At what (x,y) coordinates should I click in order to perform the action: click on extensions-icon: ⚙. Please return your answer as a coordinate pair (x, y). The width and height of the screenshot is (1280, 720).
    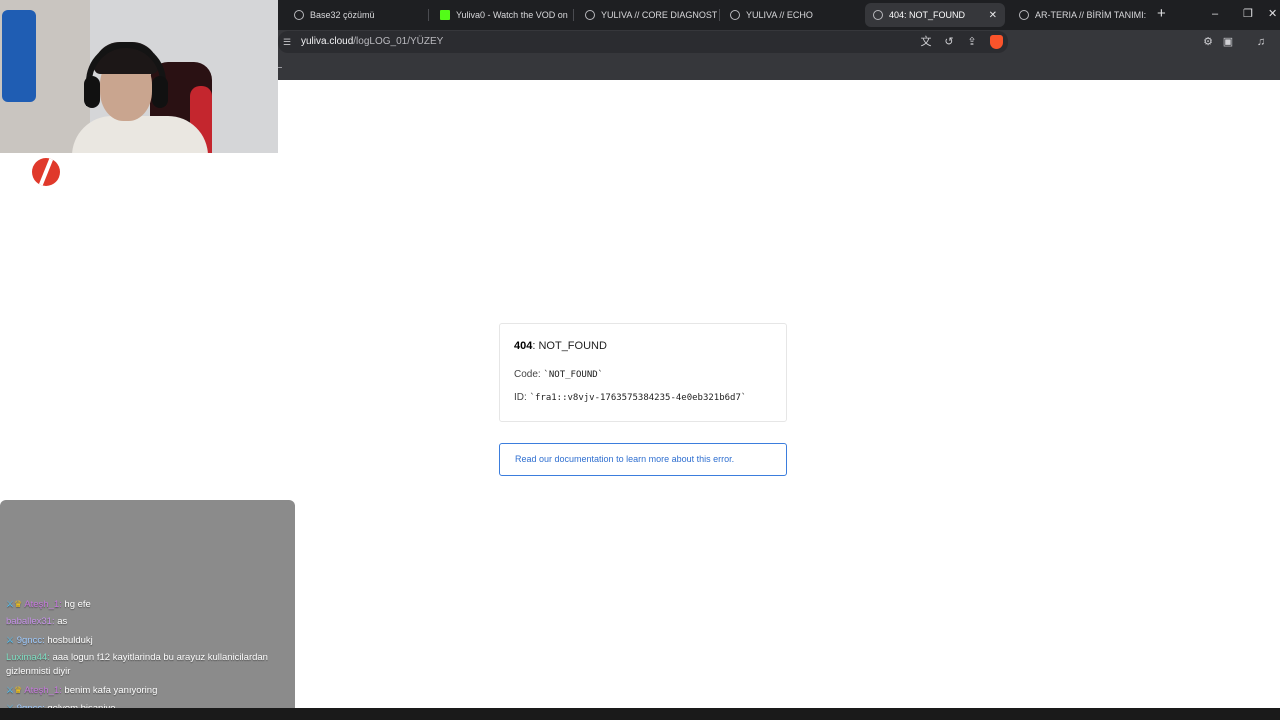
    Looking at the image, I should click on (1208, 42).